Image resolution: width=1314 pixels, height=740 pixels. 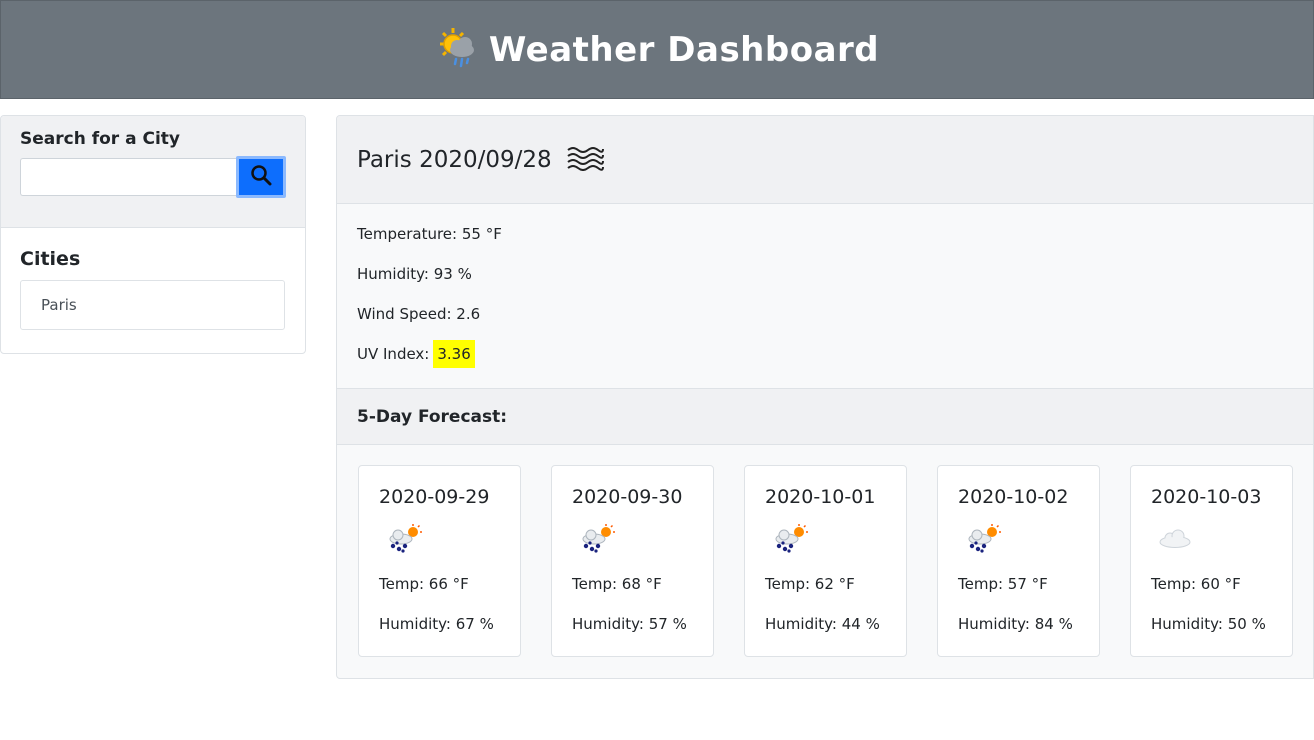 I want to click on forecast-humidity: Humidity: 57 %, so click(x=629, y=624).